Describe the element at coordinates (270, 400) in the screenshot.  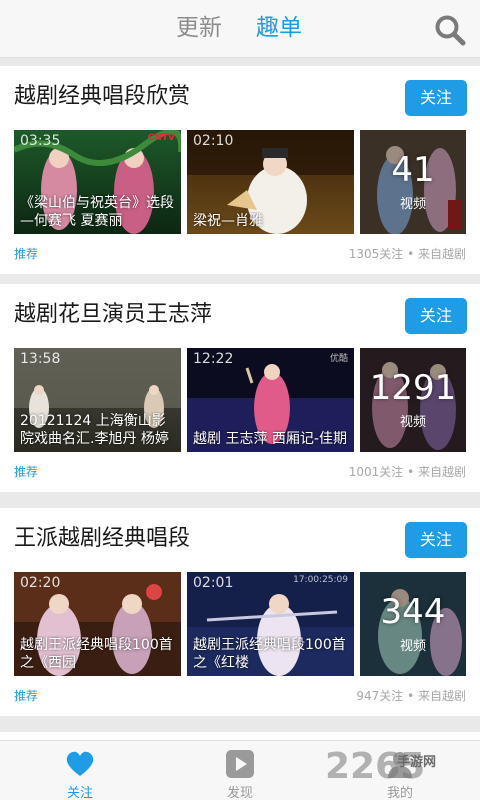
I see `video-thumbnail: 12:22 优酷 越剧 王志萍 西厢记-佳期` at that location.